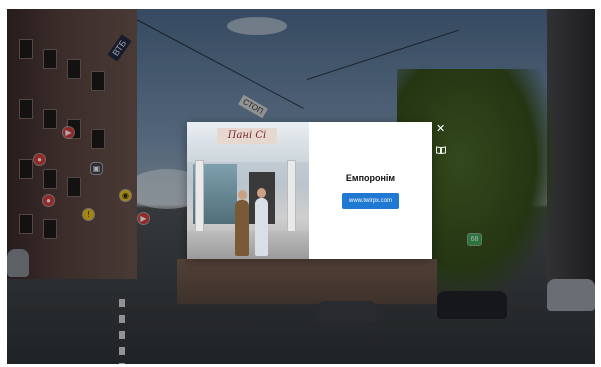 The image size is (601, 367). I want to click on shop-sign: Пані Сі, so click(247, 136).